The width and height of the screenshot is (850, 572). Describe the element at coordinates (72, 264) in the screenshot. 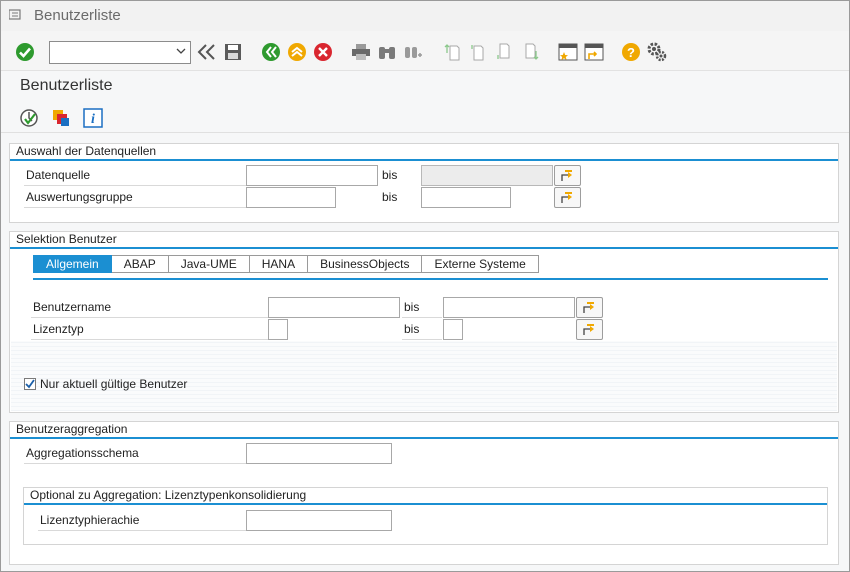

I see `tab-allgemein: Allgemein` at that location.